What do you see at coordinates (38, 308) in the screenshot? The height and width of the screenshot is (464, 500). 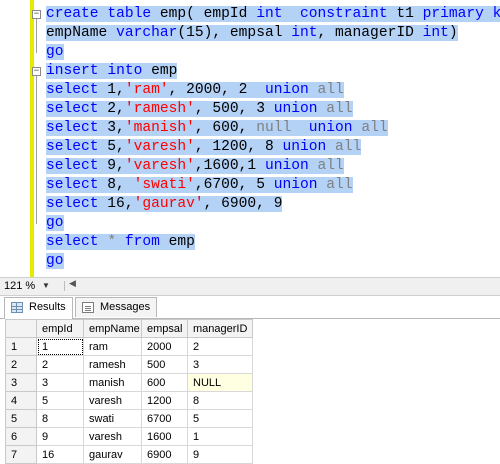 I see `tab-results: Results` at bounding box center [38, 308].